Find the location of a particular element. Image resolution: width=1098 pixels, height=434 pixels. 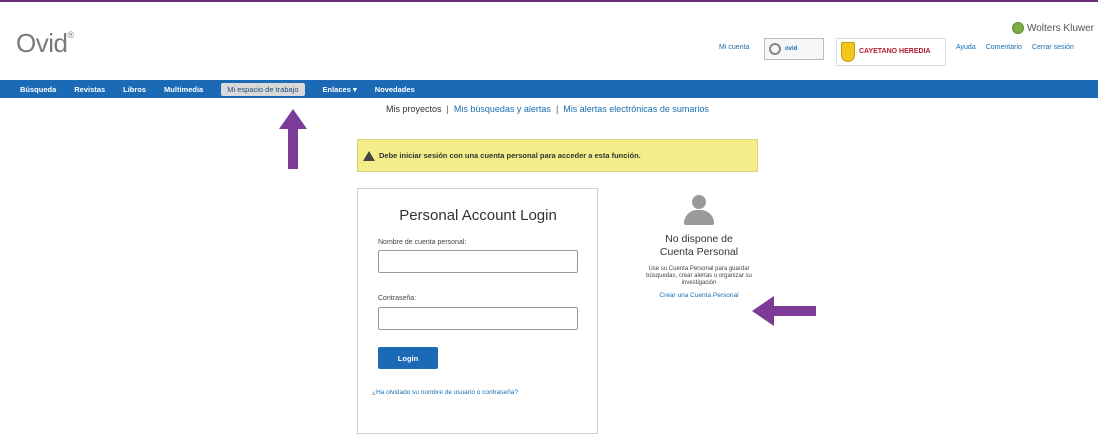

no-account-title: No dispone de Cuenta Personal is located at coordinates (699, 246).